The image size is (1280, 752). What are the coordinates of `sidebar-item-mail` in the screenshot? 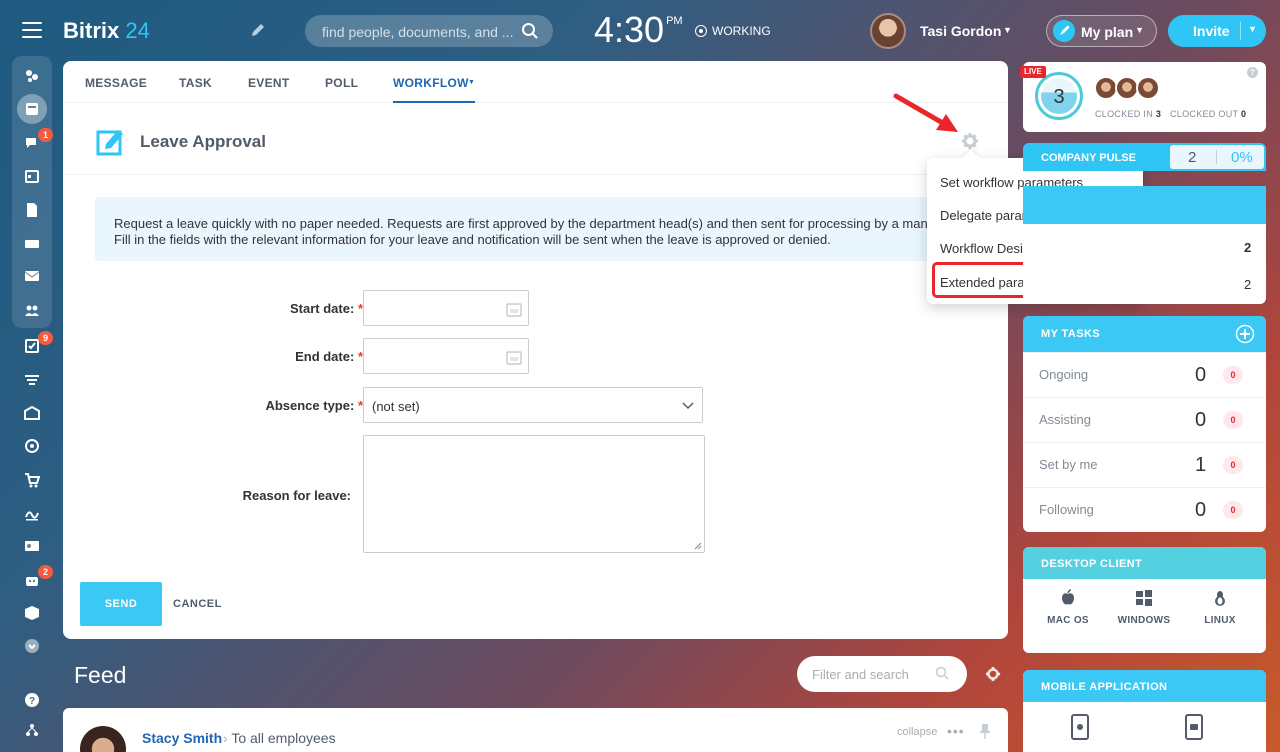 It's located at (32, 276).